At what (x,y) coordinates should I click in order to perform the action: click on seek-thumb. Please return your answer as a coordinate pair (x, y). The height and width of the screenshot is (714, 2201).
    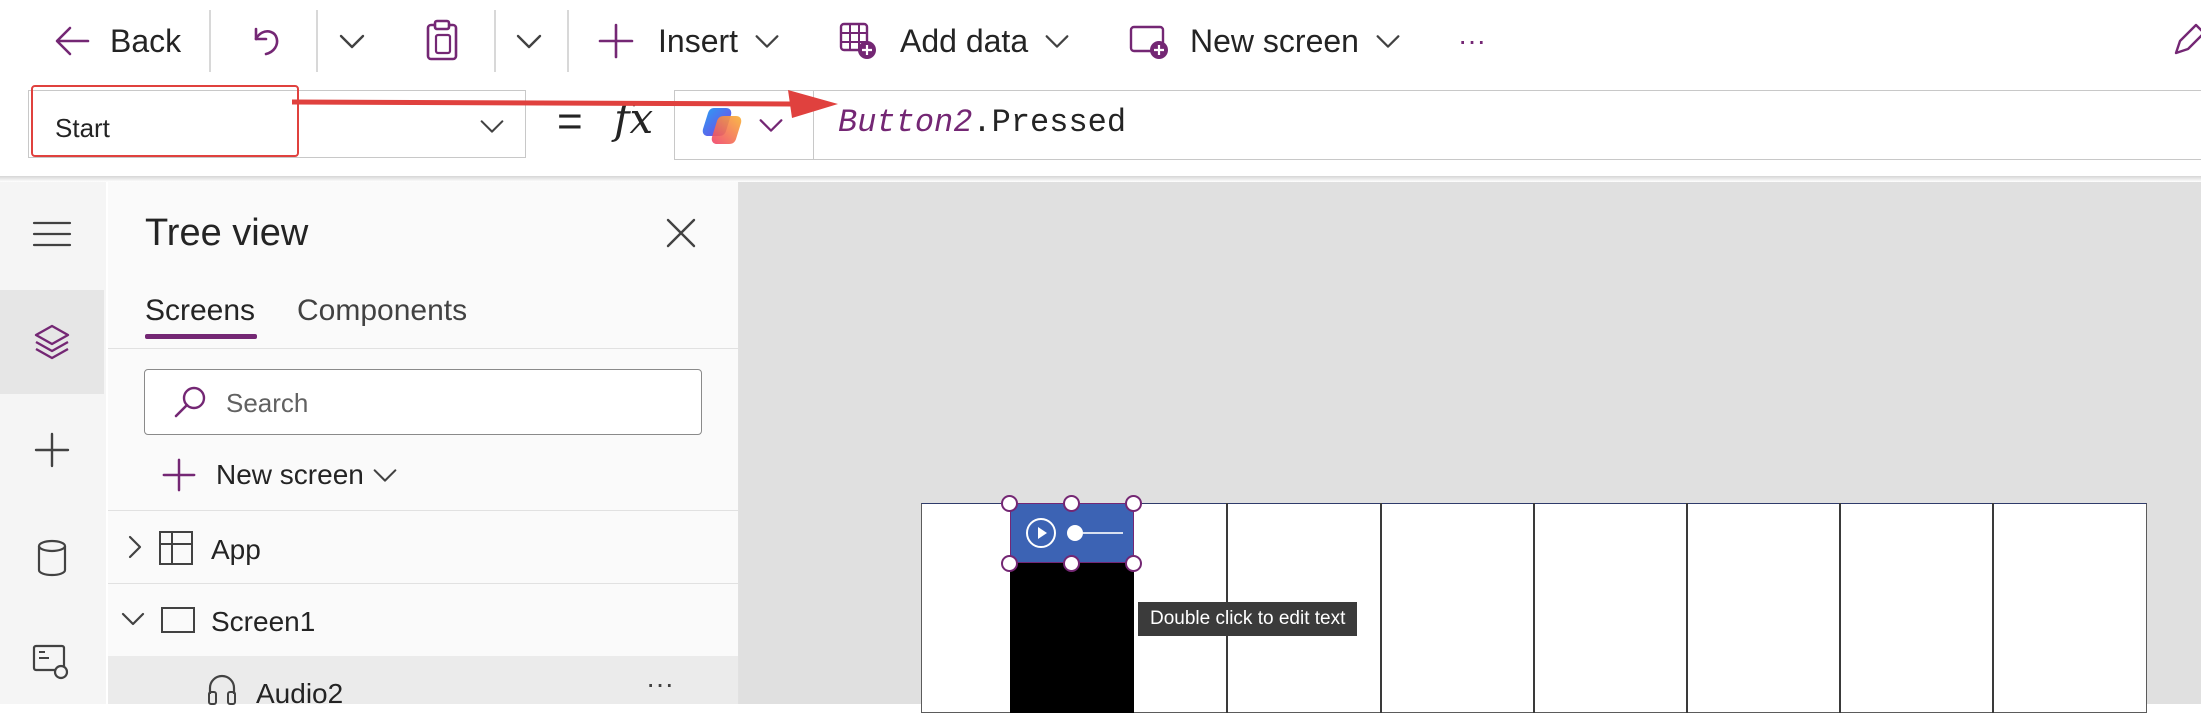
    Looking at the image, I should click on (1075, 533).